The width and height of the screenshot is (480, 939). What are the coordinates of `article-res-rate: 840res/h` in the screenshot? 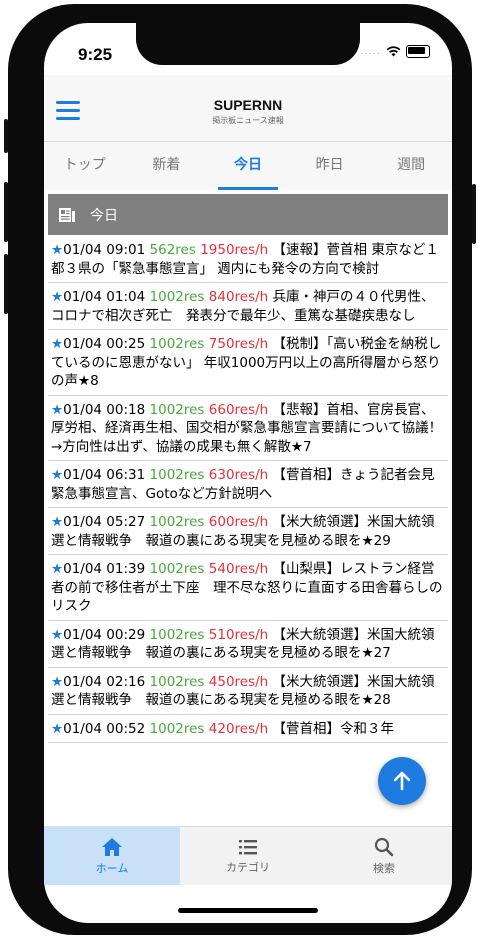 It's located at (238, 297).